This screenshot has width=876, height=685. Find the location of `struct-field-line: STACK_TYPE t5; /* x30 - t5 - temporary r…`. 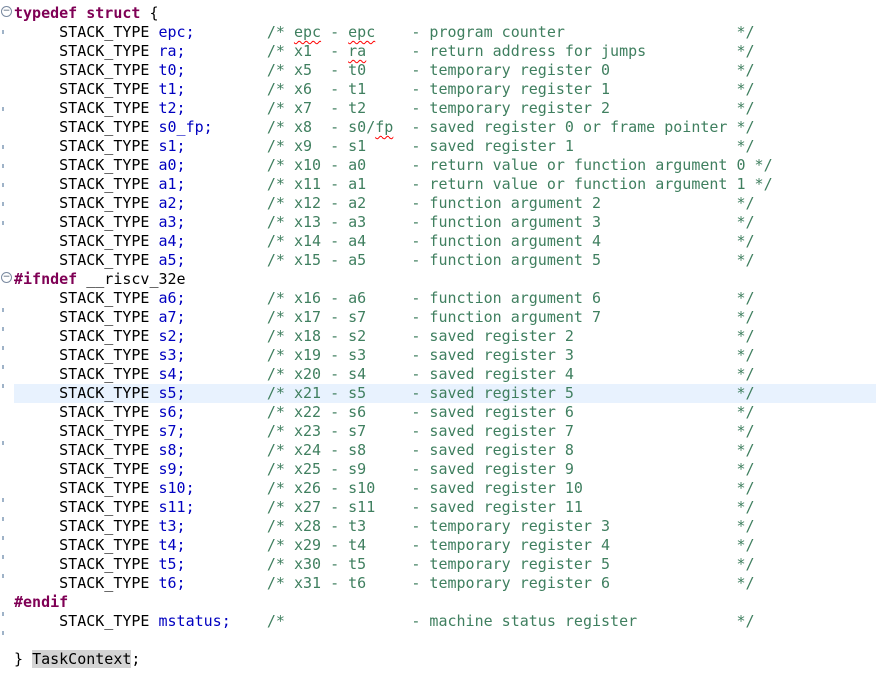

struct-field-line: STACK_TYPE t5; /* x30 - t5 - temporary r… is located at coordinates (445, 564).